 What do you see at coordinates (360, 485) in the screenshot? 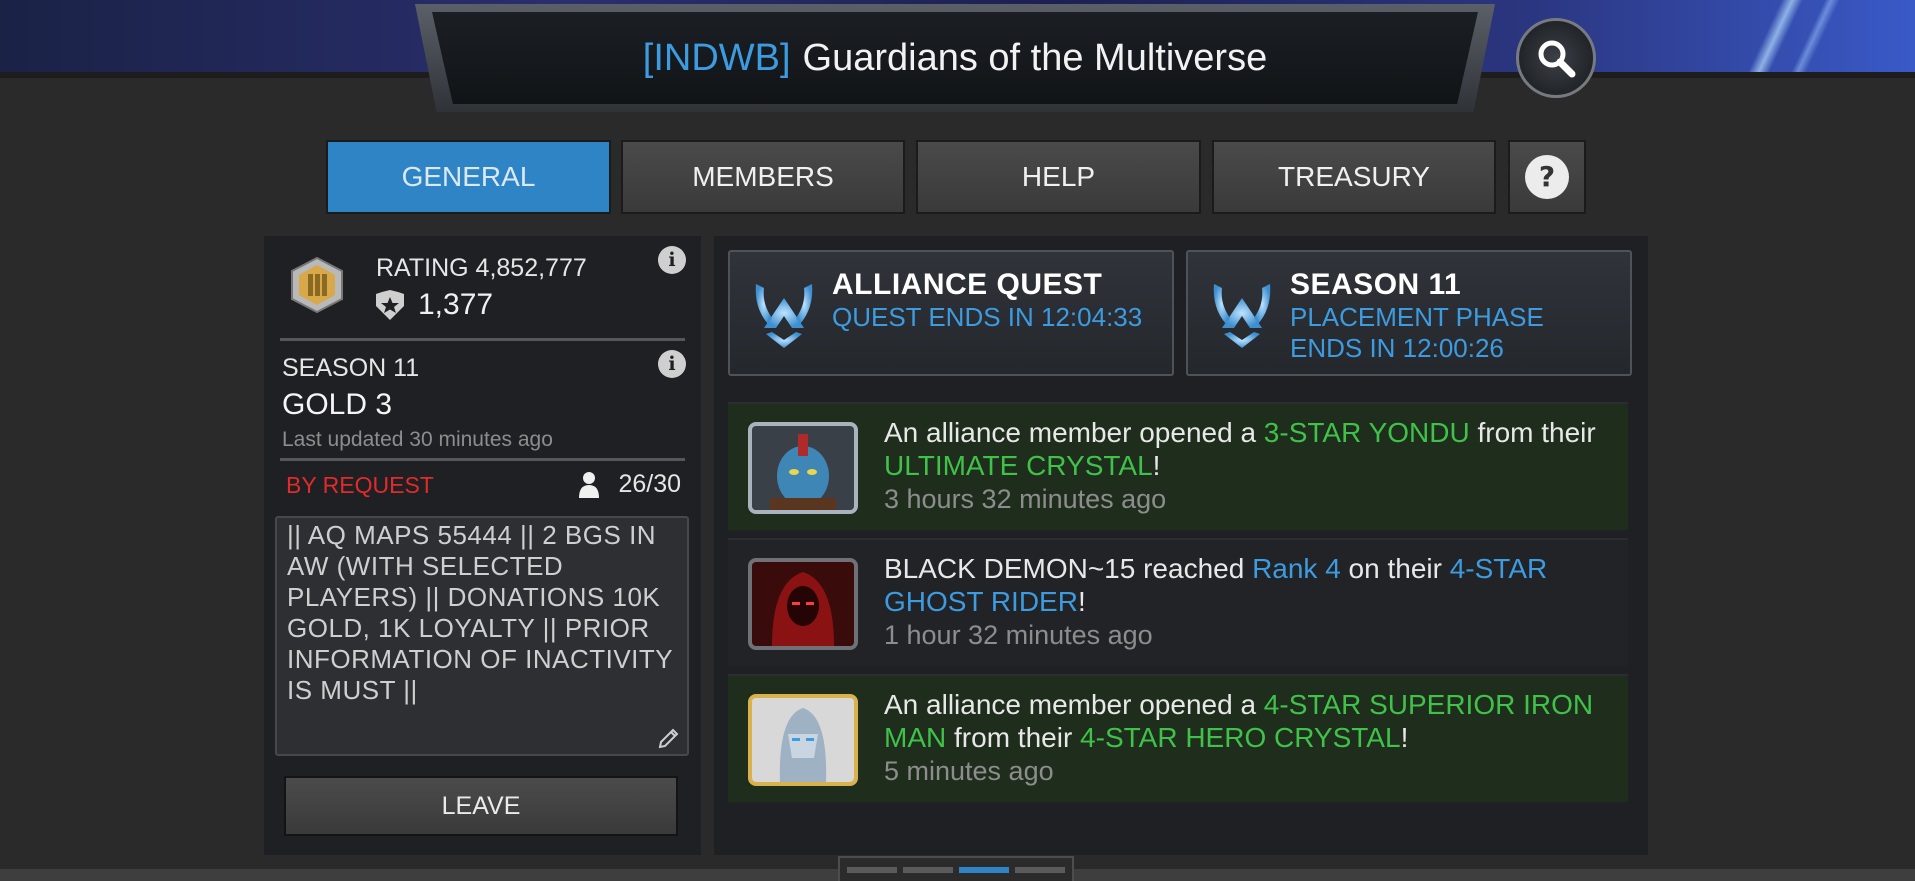
I see `join-policy: BY REQUEST` at bounding box center [360, 485].